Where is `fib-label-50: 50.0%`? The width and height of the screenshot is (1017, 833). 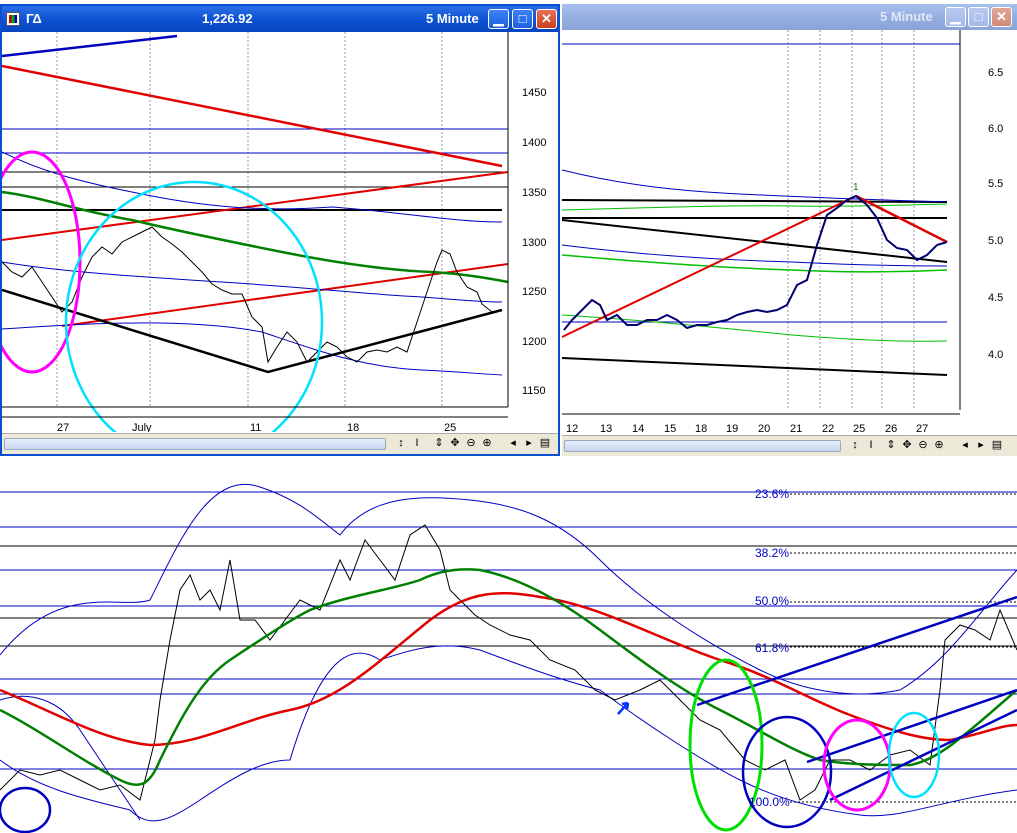
fib-label-50: 50.0% is located at coordinates (772, 601).